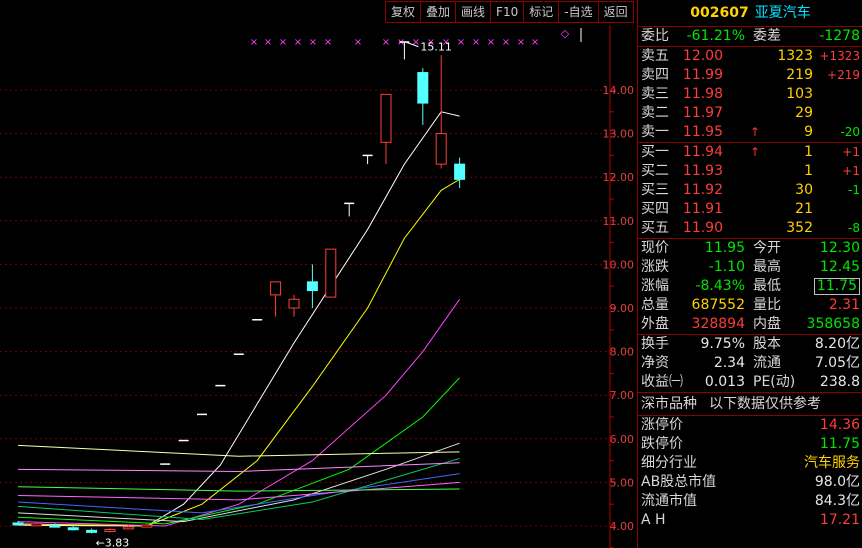  What do you see at coordinates (655, 171) in the screenshot?
I see `bids-label: 买二` at bounding box center [655, 171].